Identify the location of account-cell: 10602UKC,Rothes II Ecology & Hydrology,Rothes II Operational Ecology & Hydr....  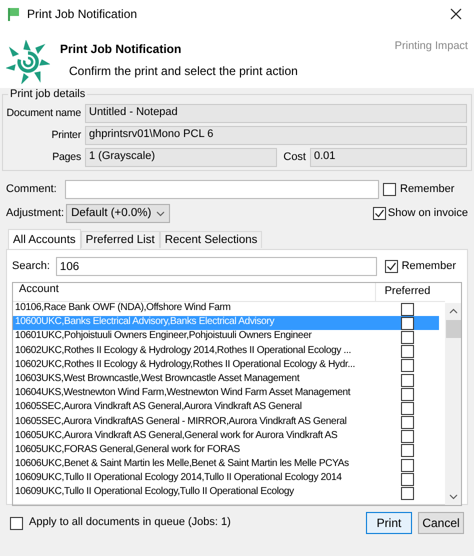
(194, 365).